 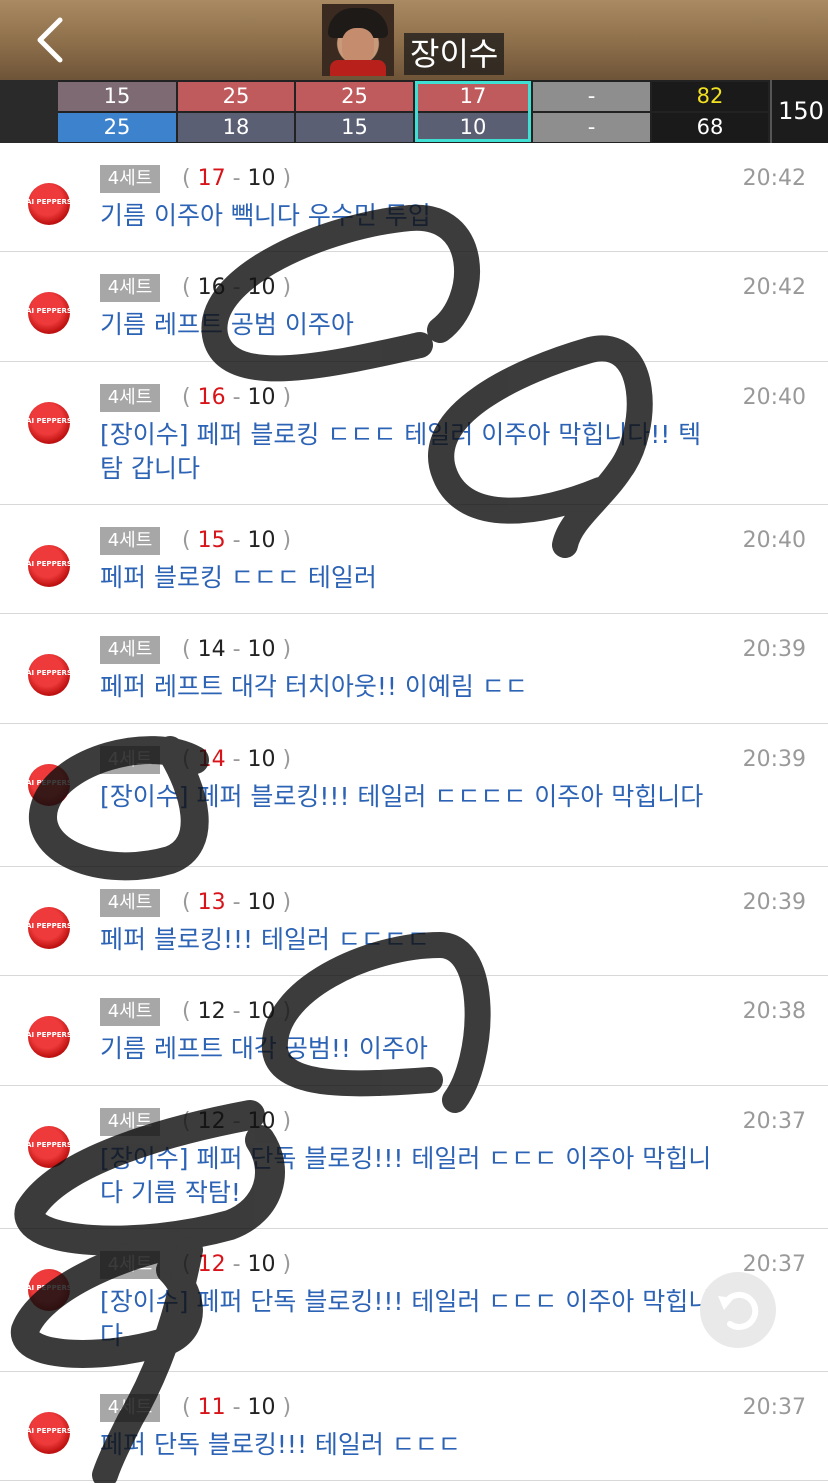 I want to click on rally-score: ( 17 - 10 ), so click(x=237, y=178).